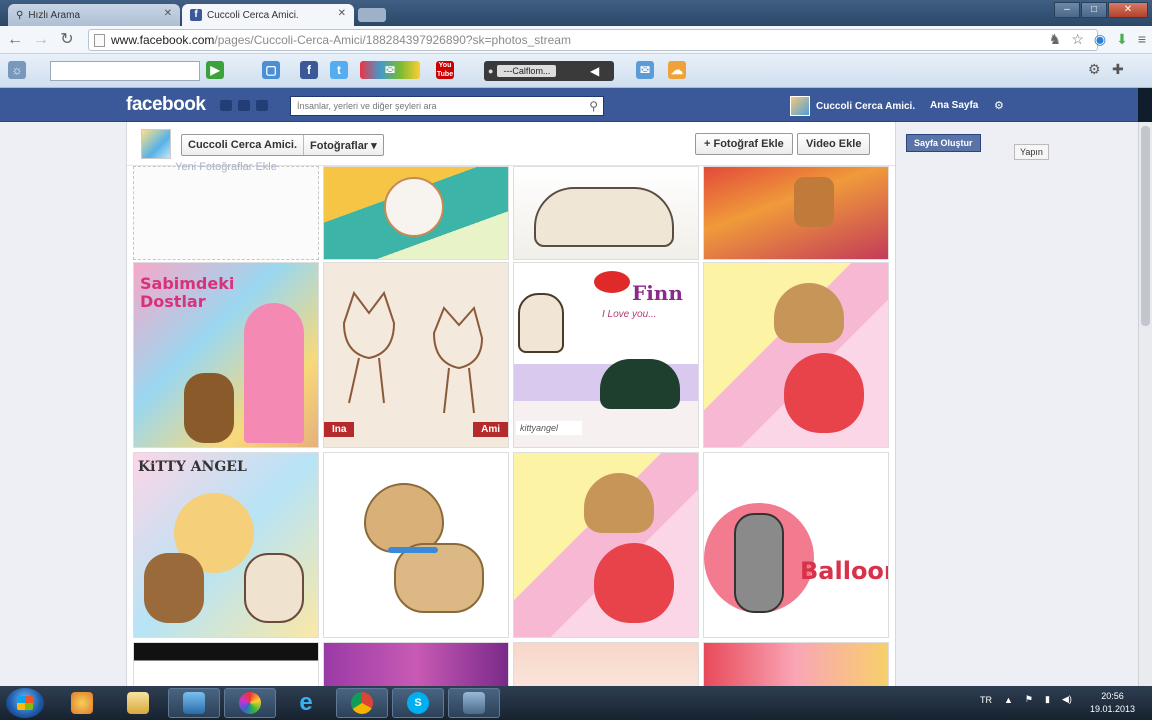 Image resolution: width=1152 pixels, height=720 pixels. What do you see at coordinates (166, 105) in the screenshot?
I see `facebook-logo: facebook` at bounding box center [166, 105].